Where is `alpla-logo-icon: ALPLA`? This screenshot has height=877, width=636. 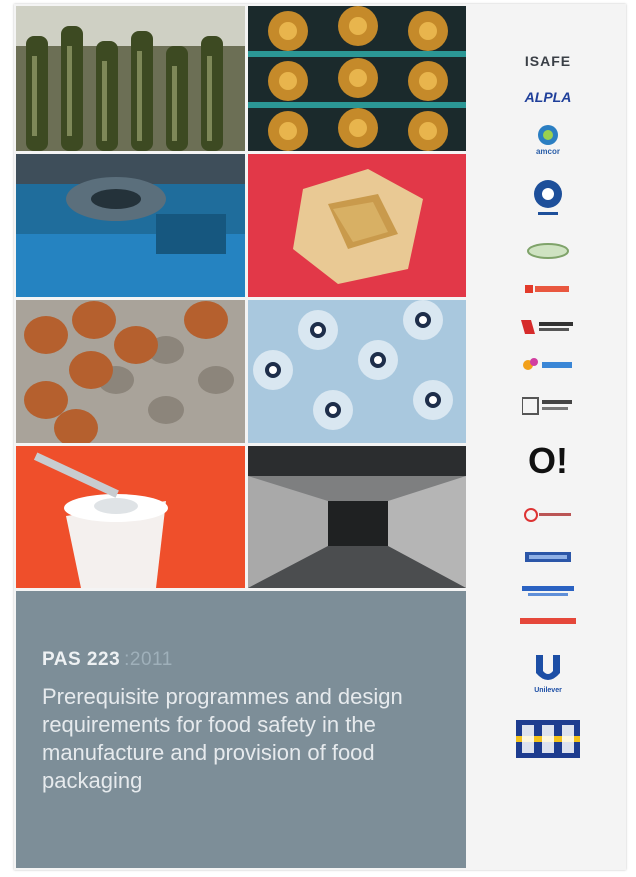 alpla-logo-icon: ALPLA is located at coordinates (548, 97).